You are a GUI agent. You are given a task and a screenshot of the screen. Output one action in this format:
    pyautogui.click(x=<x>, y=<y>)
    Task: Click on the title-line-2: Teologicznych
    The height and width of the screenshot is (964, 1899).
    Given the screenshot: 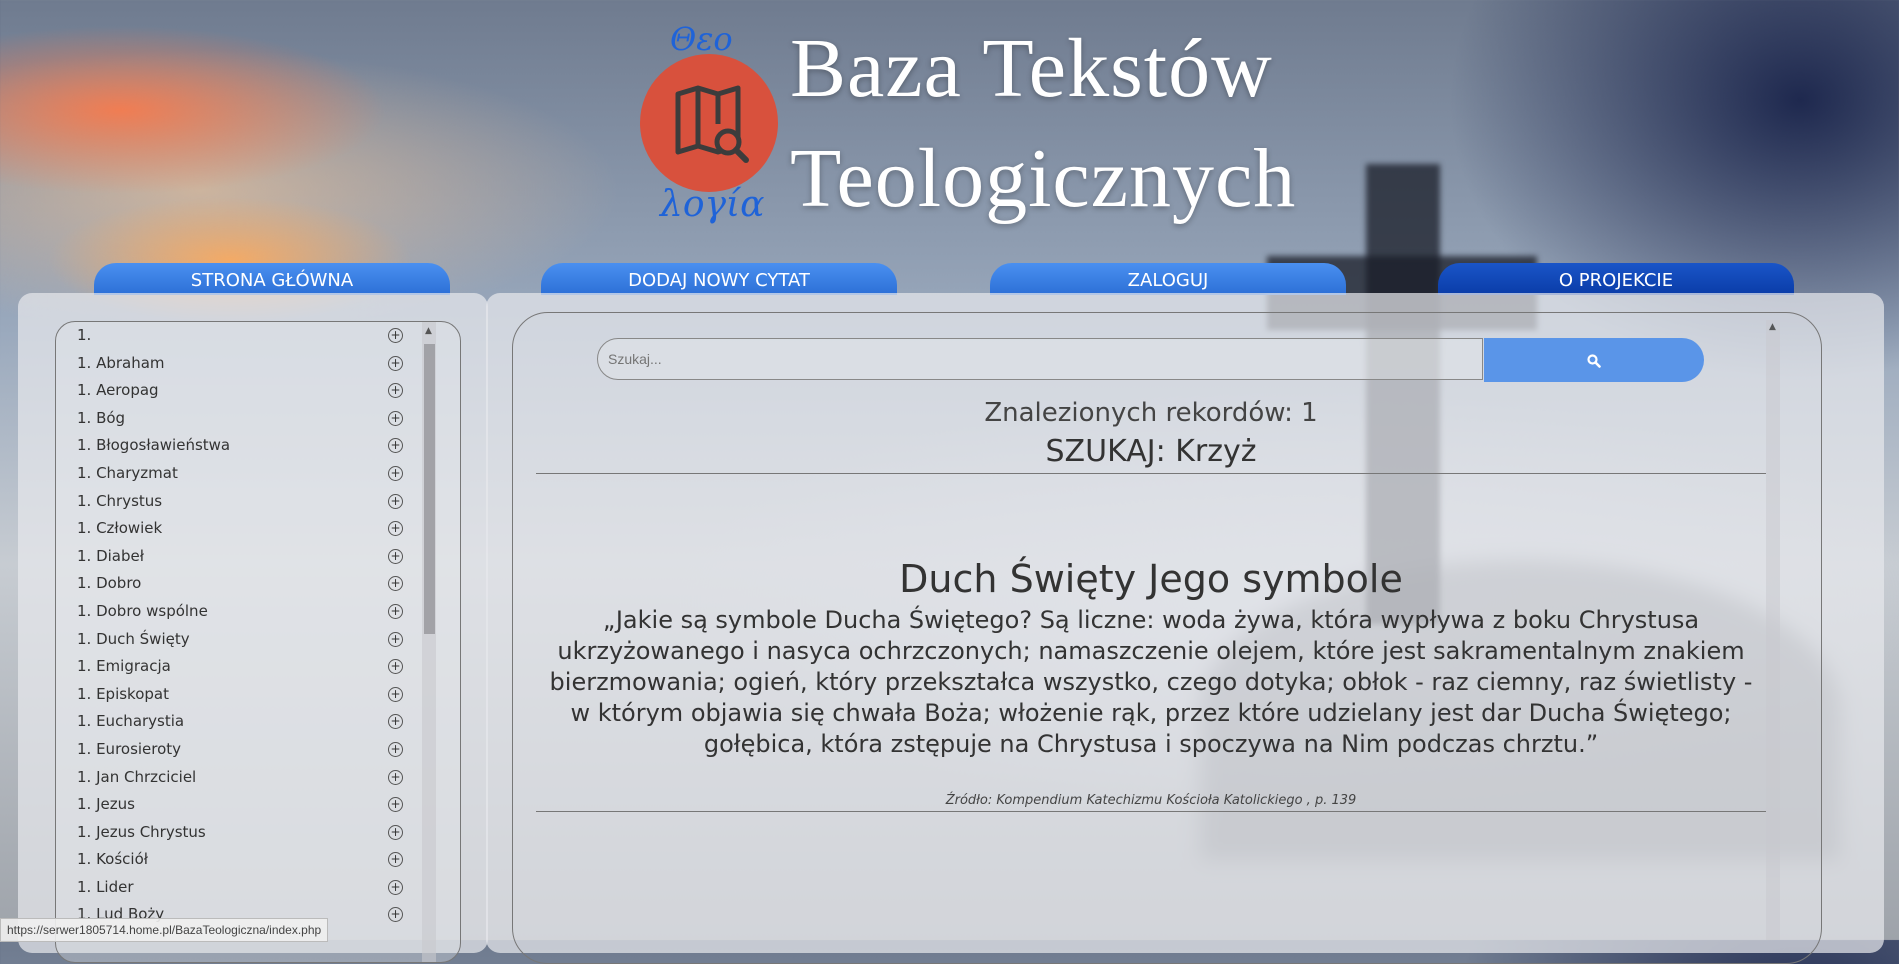 What is the action you would take?
    pyautogui.click(x=1043, y=178)
    